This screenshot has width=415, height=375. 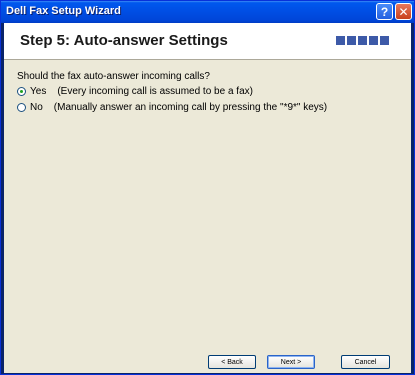 I want to click on cancel-button: Cancel, so click(x=365, y=362).